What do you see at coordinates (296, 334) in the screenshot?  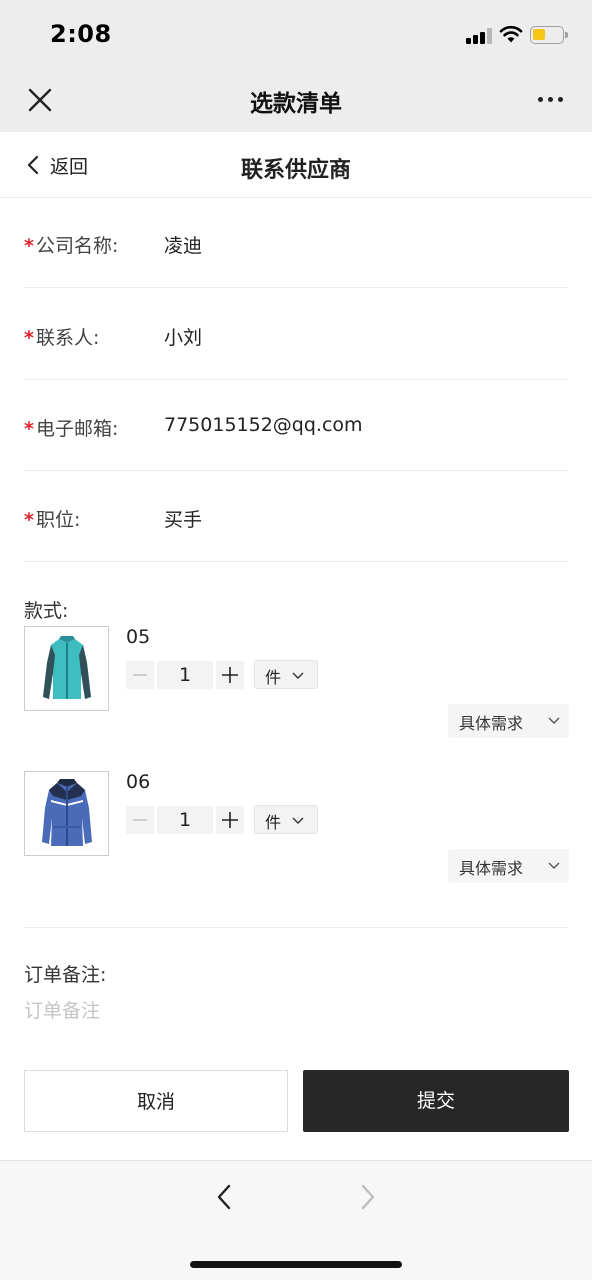 I see `field-contact: * 联系人: 小刘` at bounding box center [296, 334].